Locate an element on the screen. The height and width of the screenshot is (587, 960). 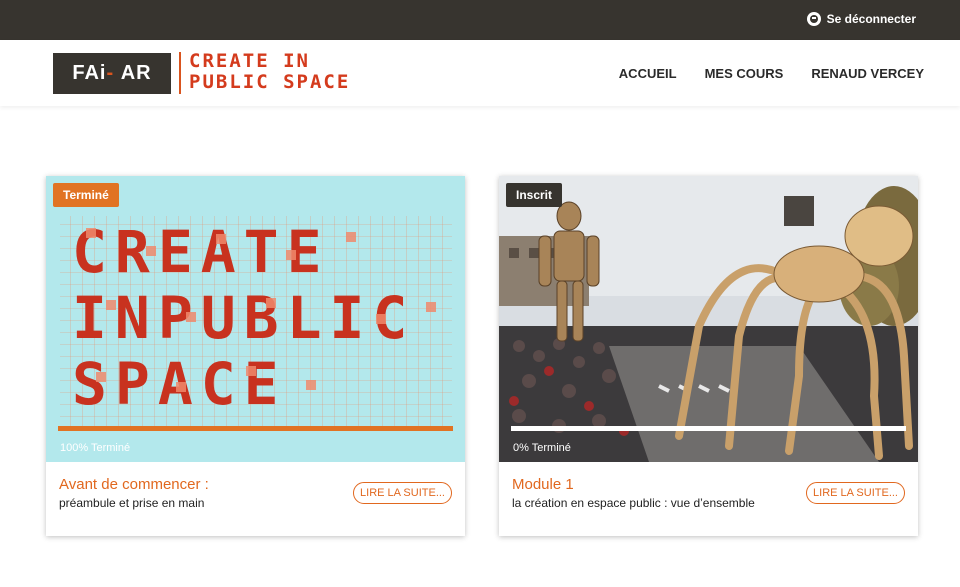
course-subtitle: préambule et prise en main is located at coordinates (132, 503).